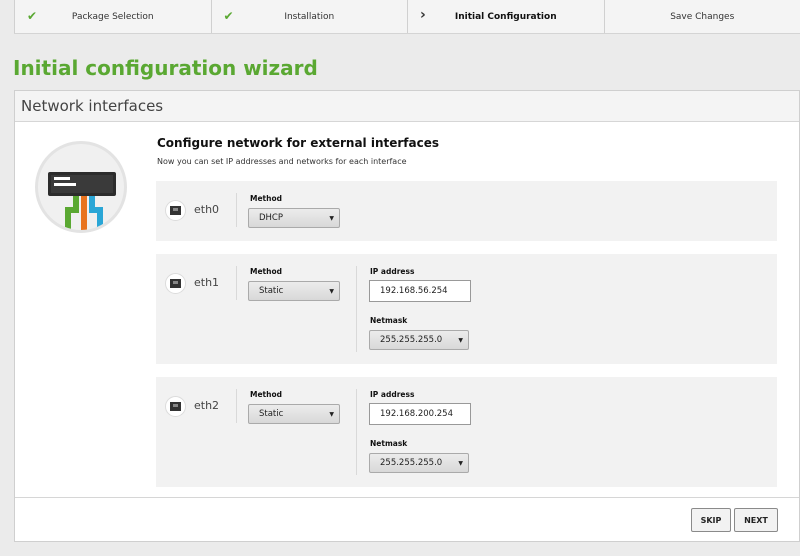 The image size is (800, 556). Describe the element at coordinates (207, 282) in the screenshot. I see `interface-name: eth1` at that location.